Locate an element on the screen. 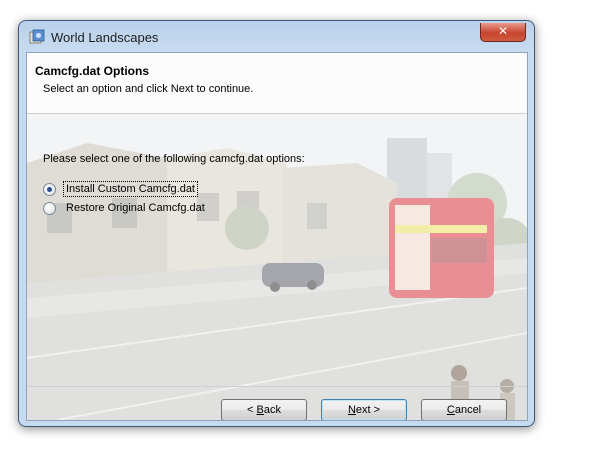  cancel-label-rest: ancel is located at coordinates (468, 410).